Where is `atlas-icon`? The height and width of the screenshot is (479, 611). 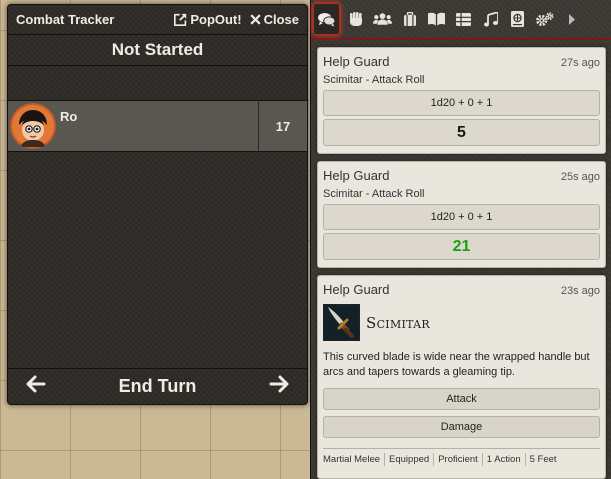
atlas-icon is located at coordinates (517, 19).